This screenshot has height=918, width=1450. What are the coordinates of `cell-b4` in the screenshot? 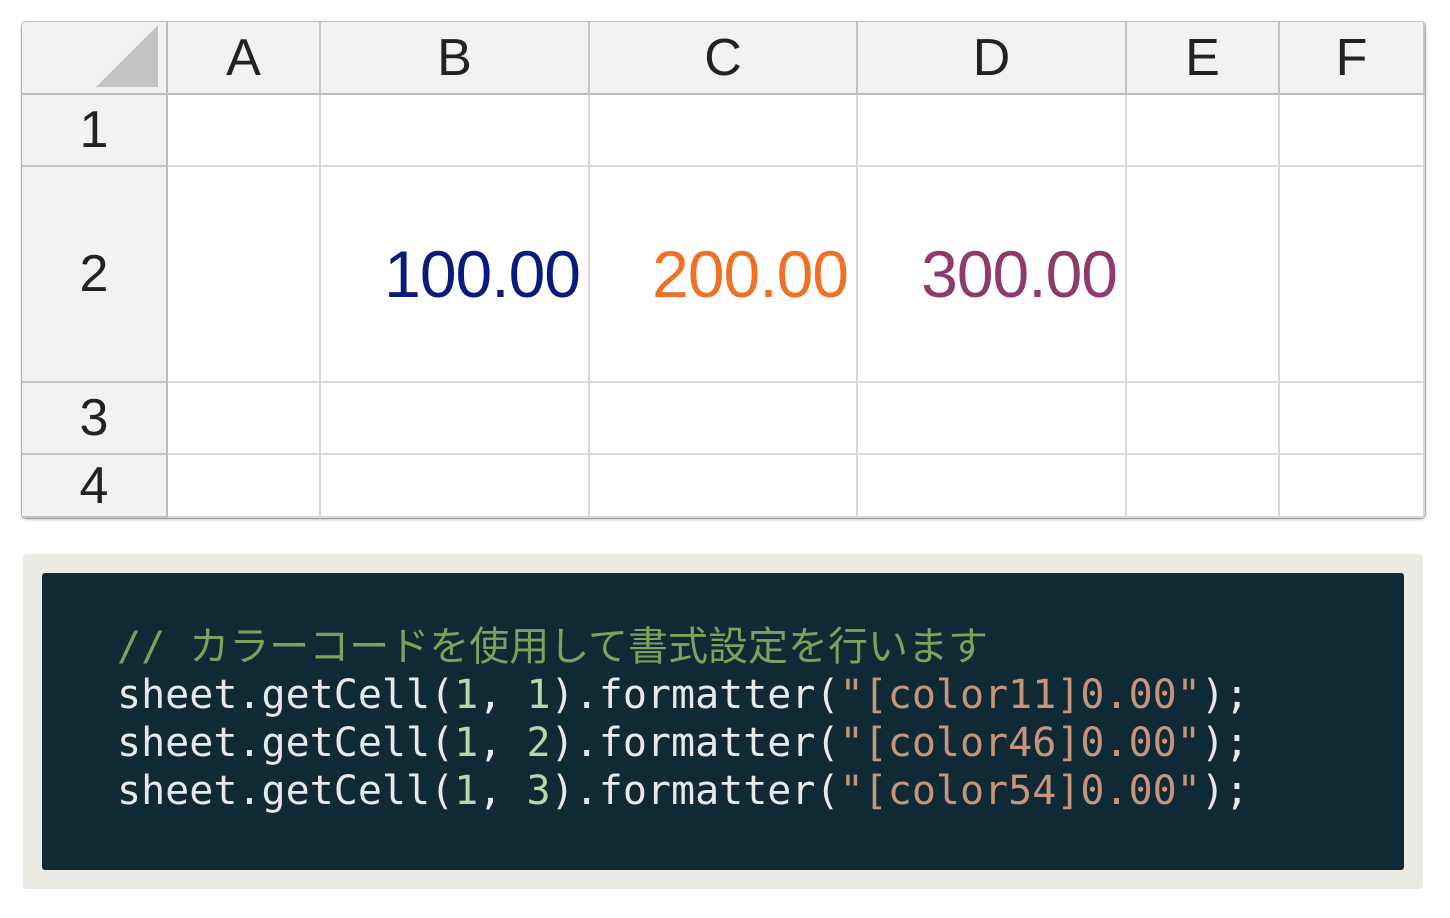 It's located at (455, 486).